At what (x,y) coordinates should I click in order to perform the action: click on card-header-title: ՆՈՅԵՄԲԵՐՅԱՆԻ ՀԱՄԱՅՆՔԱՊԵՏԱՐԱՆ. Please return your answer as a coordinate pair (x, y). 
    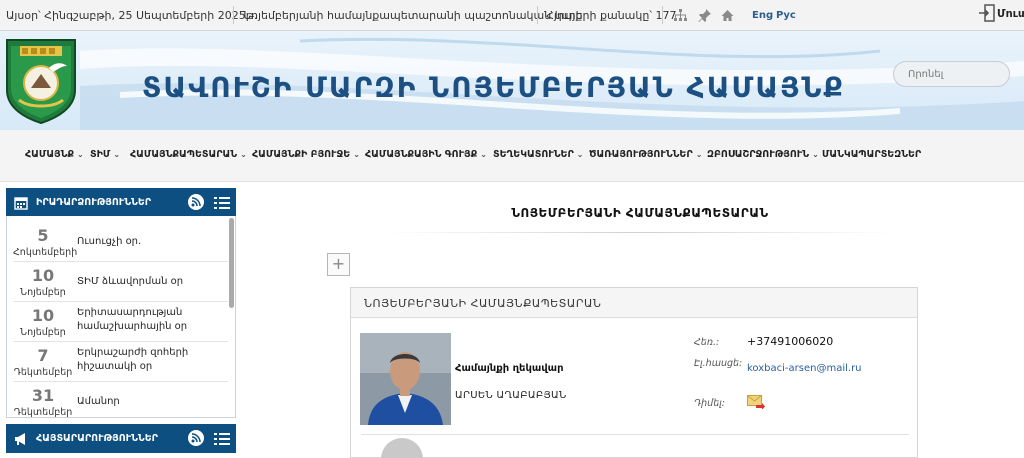
    Looking at the image, I should click on (483, 303).